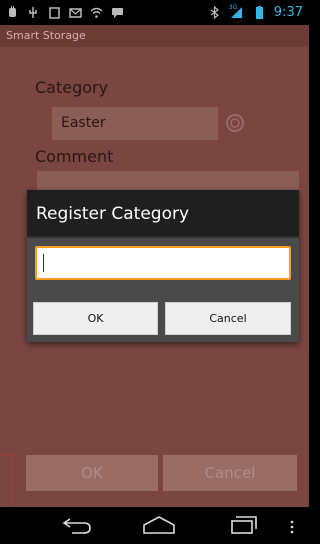 This screenshot has width=320, height=544. What do you see at coordinates (288, 12) in the screenshot?
I see `clock: 9:37` at bounding box center [288, 12].